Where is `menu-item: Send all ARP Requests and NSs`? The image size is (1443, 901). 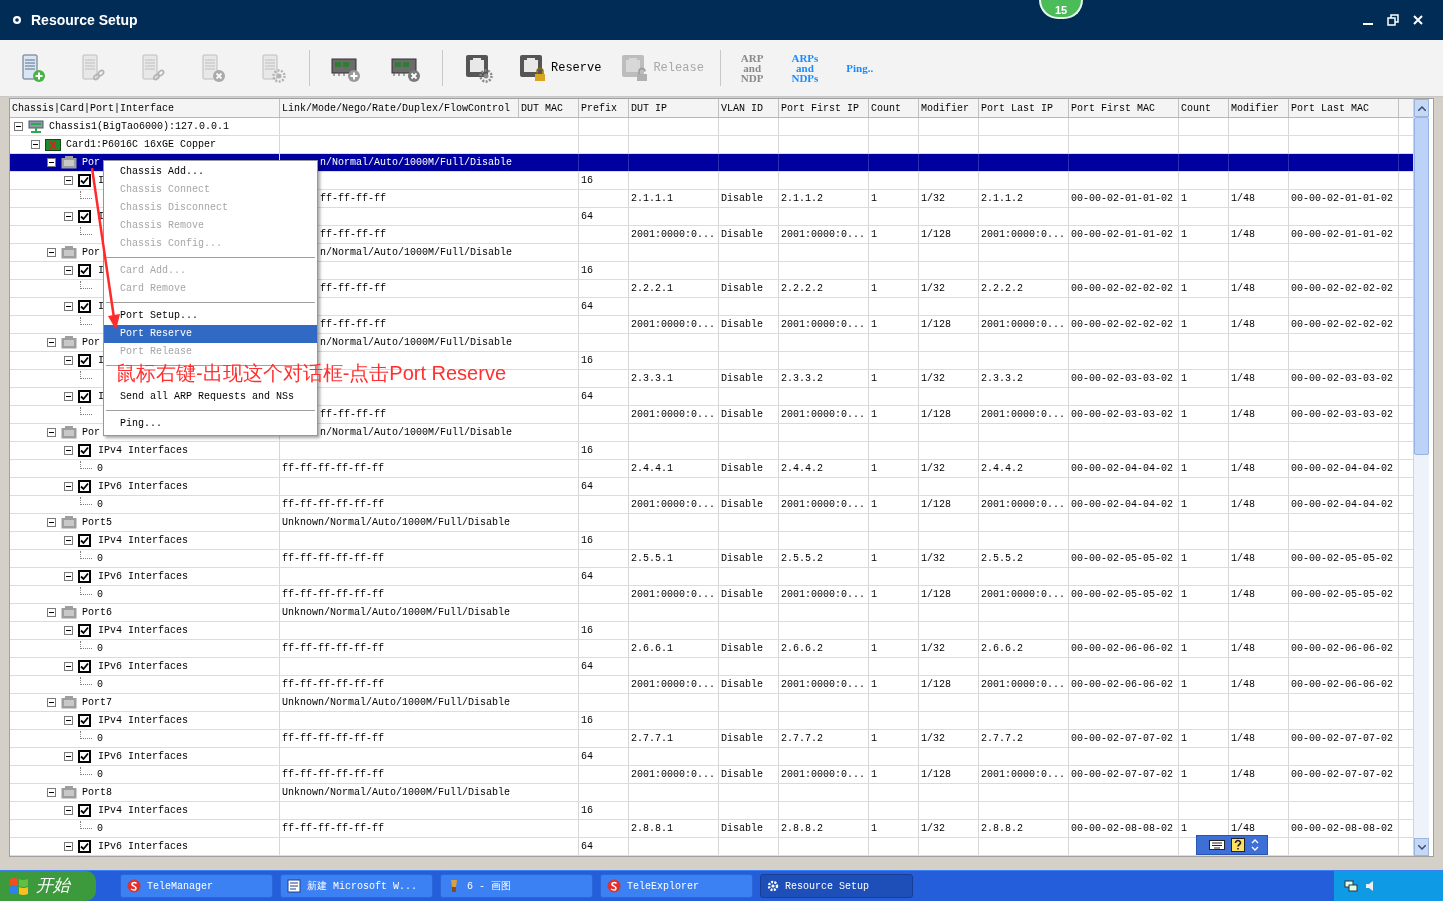
menu-item: Send all ARP Requests and NSs is located at coordinates (210, 397).